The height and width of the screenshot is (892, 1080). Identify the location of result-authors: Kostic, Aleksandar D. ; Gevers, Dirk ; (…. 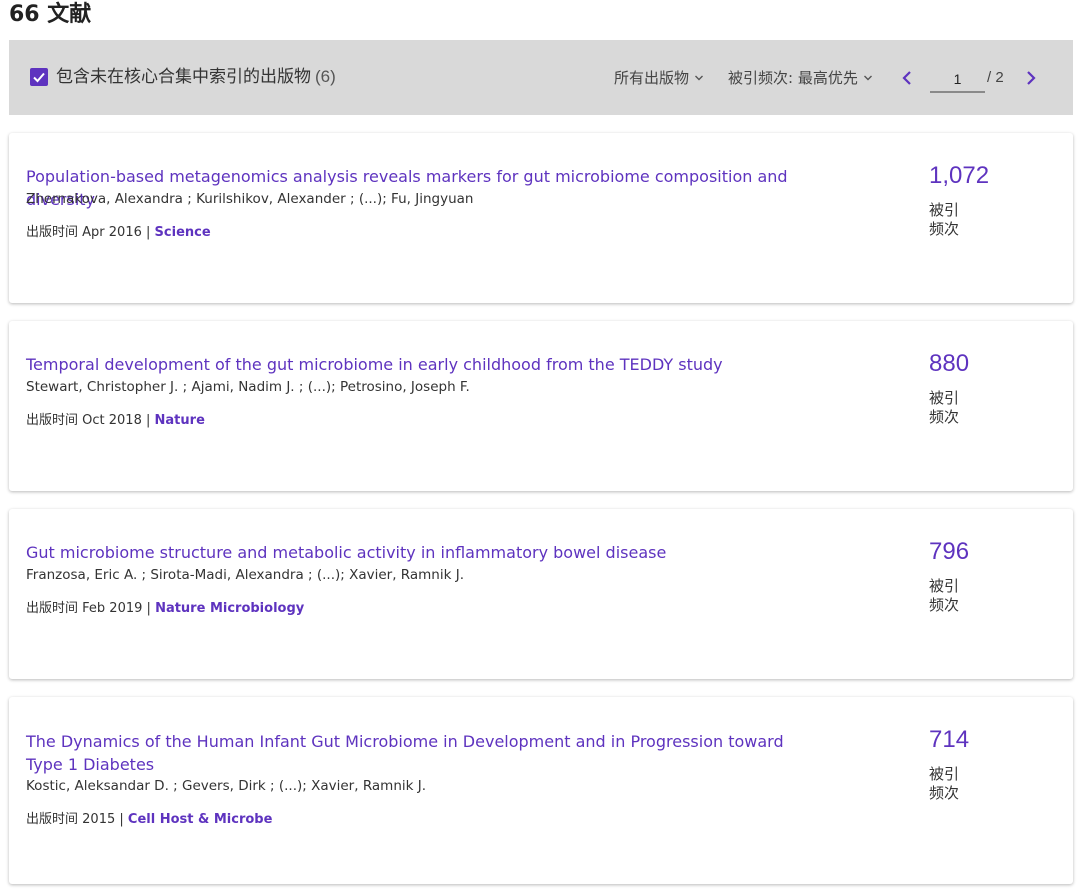
(226, 786).